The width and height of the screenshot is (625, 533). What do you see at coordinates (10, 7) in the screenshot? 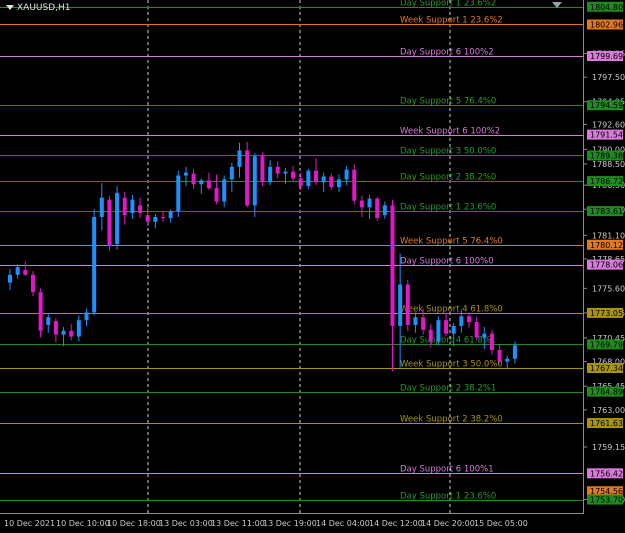
I see `dropdown-triangle-icon` at bounding box center [10, 7].